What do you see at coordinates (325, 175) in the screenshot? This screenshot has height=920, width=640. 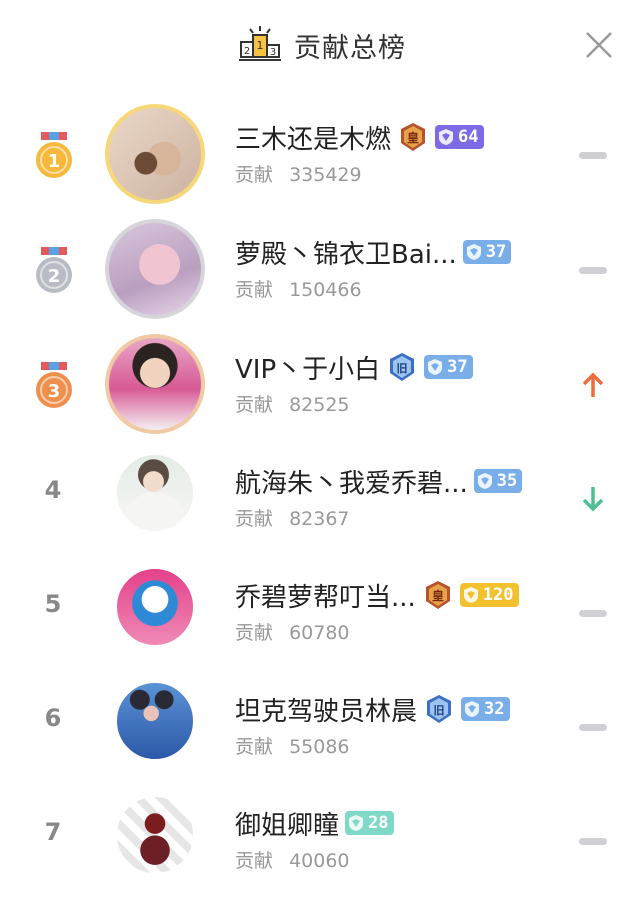 I see `contribution-value: 335429` at bounding box center [325, 175].